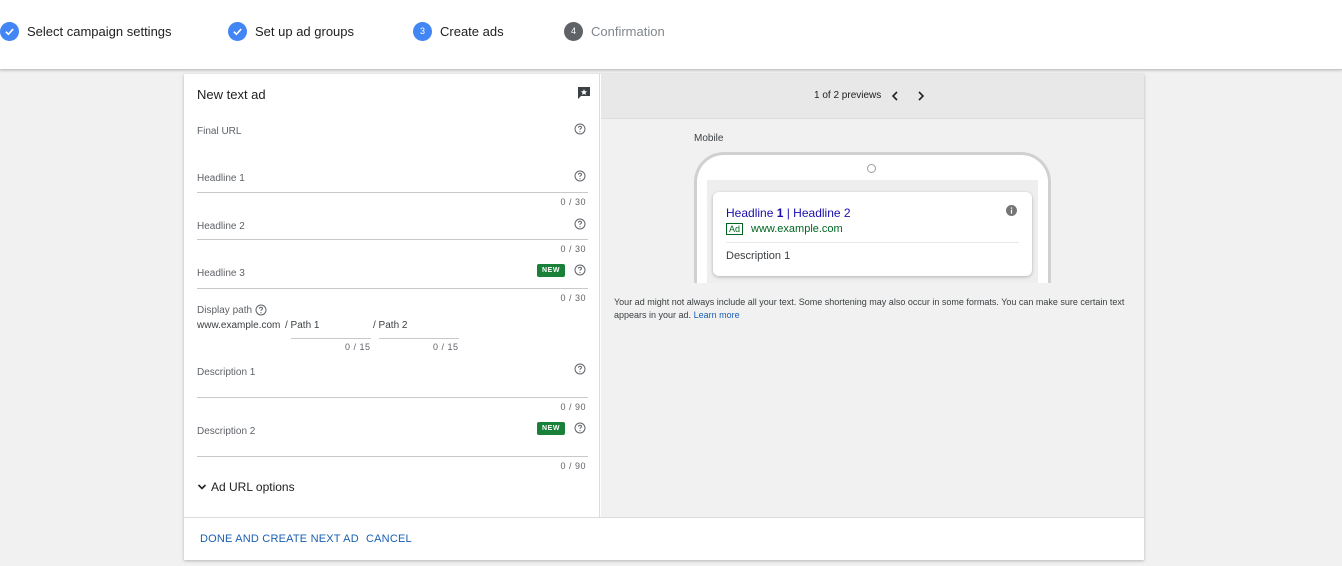  What do you see at coordinates (382, 181) in the screenshot?
I see `headline-1-input` at bounding box center [382, 181].